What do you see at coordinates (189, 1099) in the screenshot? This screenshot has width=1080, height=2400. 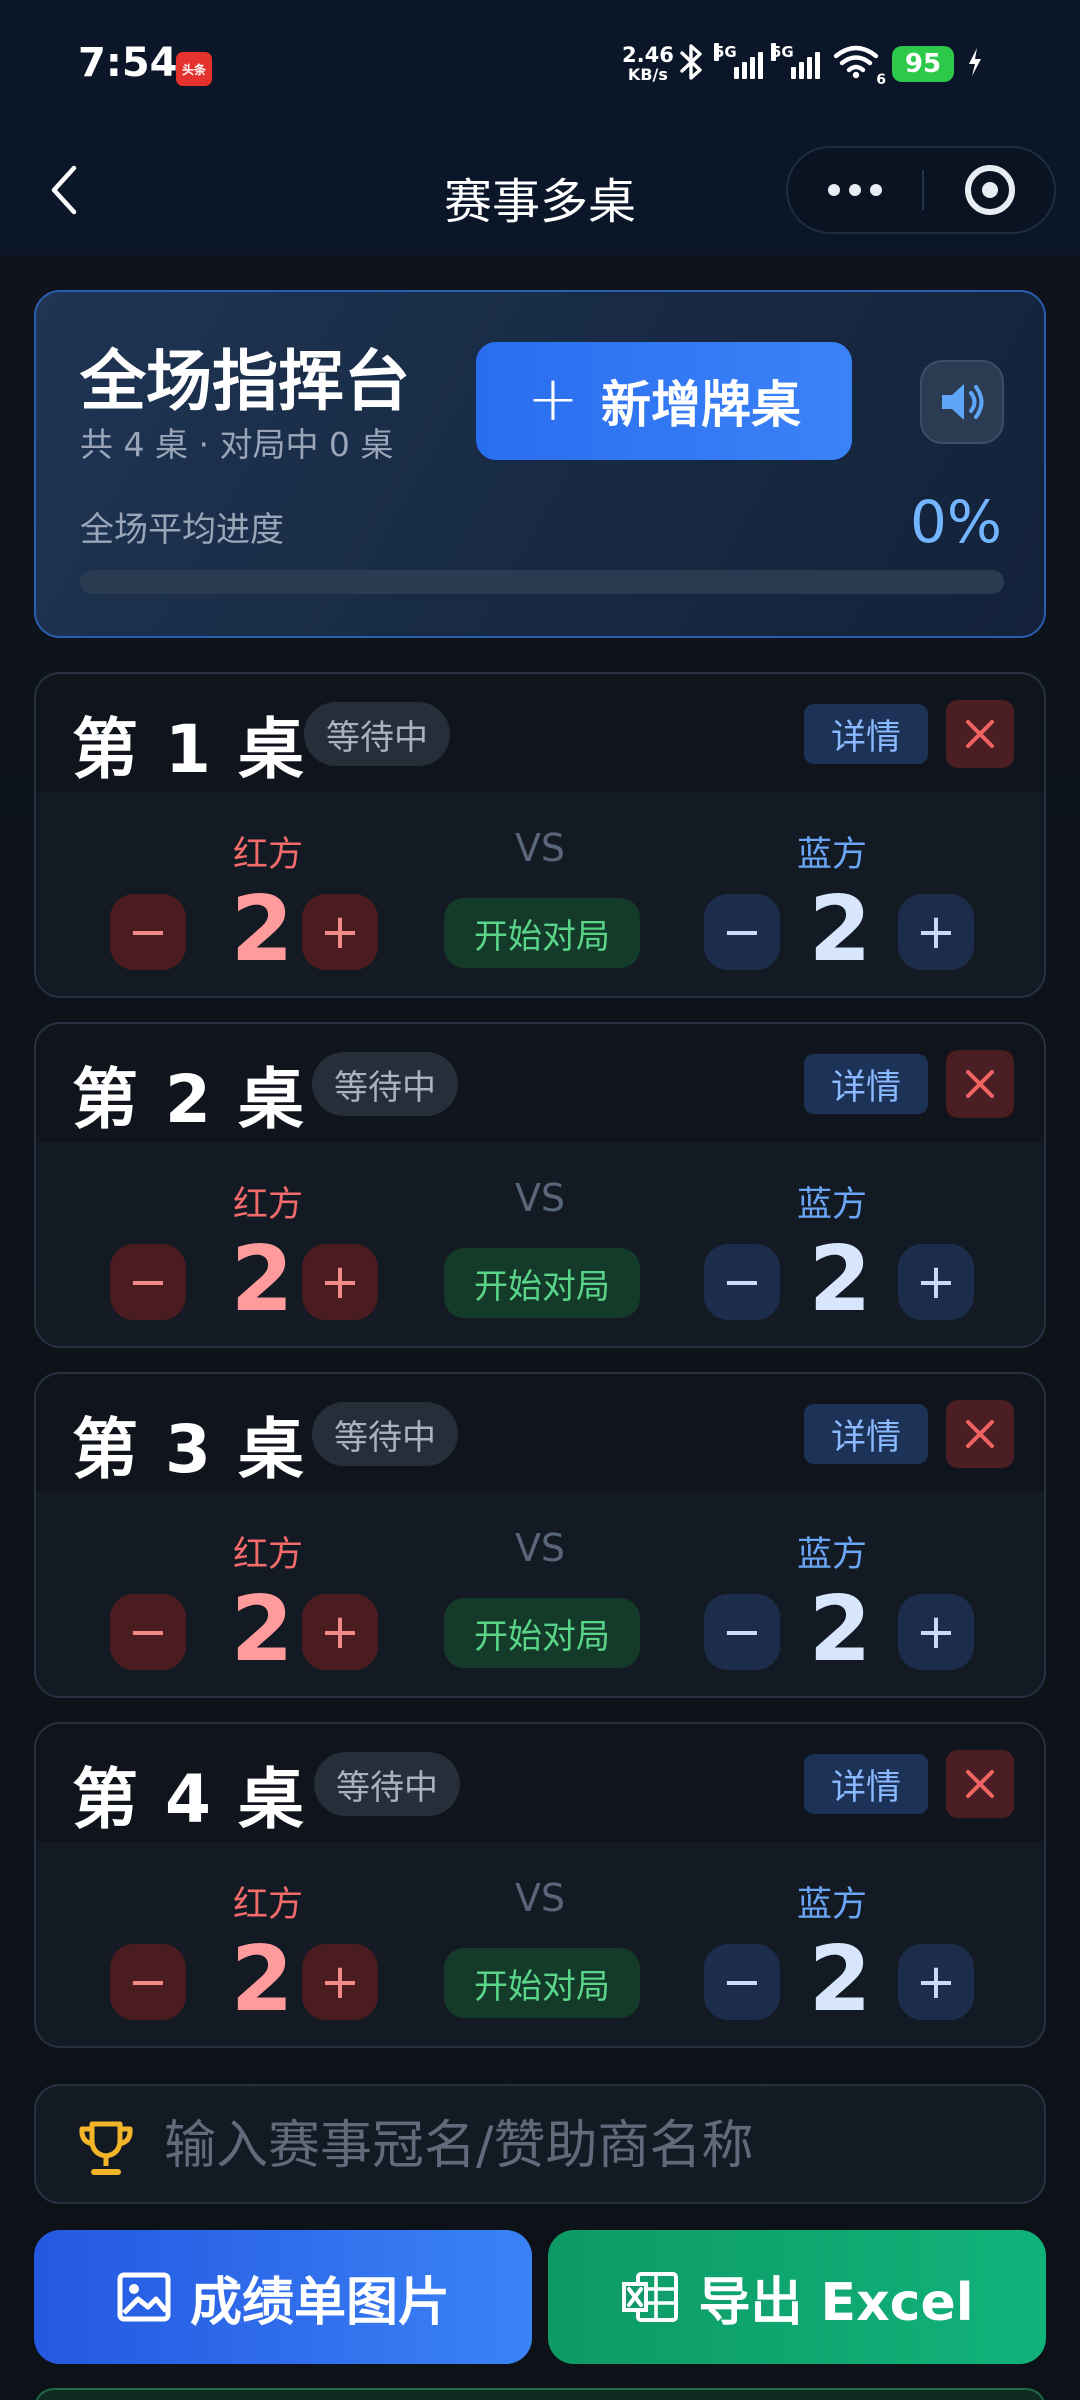 I see `table-name: 第 2 桌` at bounding box center [189, 1099].